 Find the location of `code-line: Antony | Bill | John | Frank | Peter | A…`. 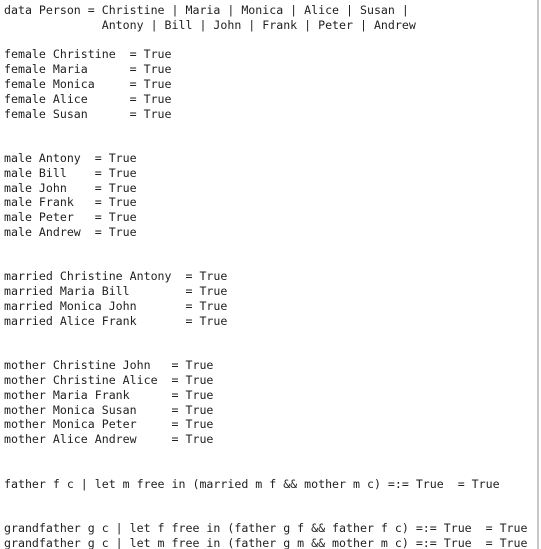

code-line: Antony | Bill | John | Frank | Peter | A… is located at coordinates (210, 24).